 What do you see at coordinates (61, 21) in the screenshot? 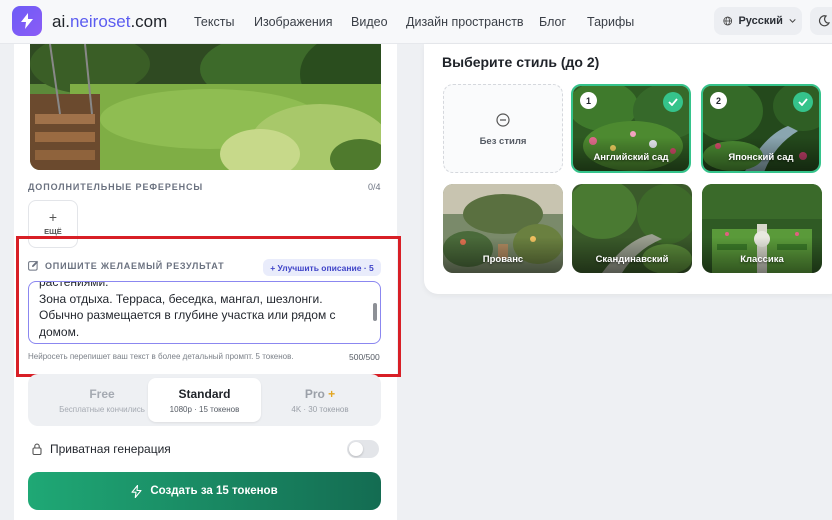
I see `logo-prefix: ai.` at bounding box center [61, 21].